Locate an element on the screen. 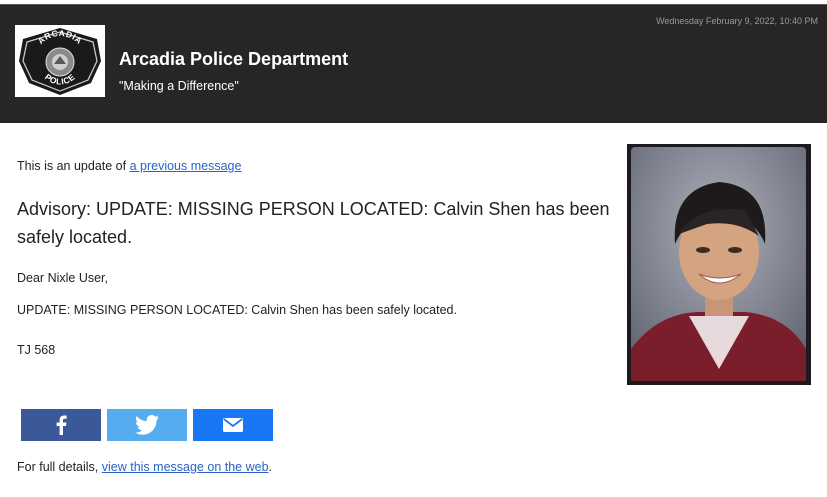 Image resolution: width=827 pixels, height=497 pixels. greeting-text: Dear Nixle User, is located at coordinates (62, 278).